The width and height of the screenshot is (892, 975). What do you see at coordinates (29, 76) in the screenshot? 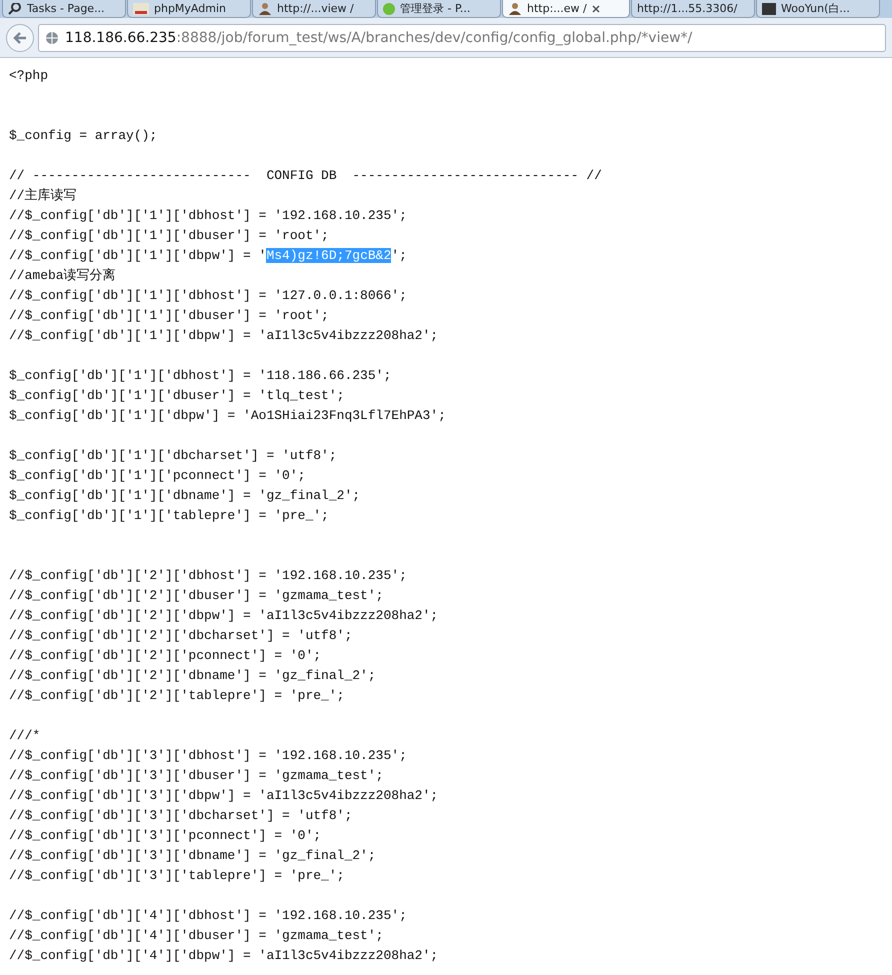
I see `code-line: <?php` at bounding box center [29, 76].